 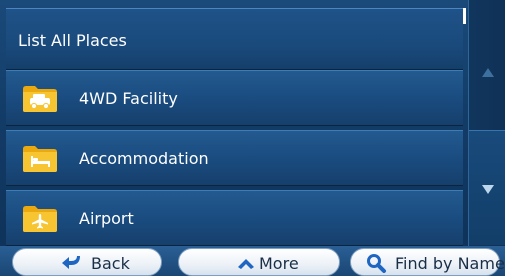 What do you see at coordinates (40, 218) in the screenshot?
I see `airplane-icon` at bounding box center [40, 218].